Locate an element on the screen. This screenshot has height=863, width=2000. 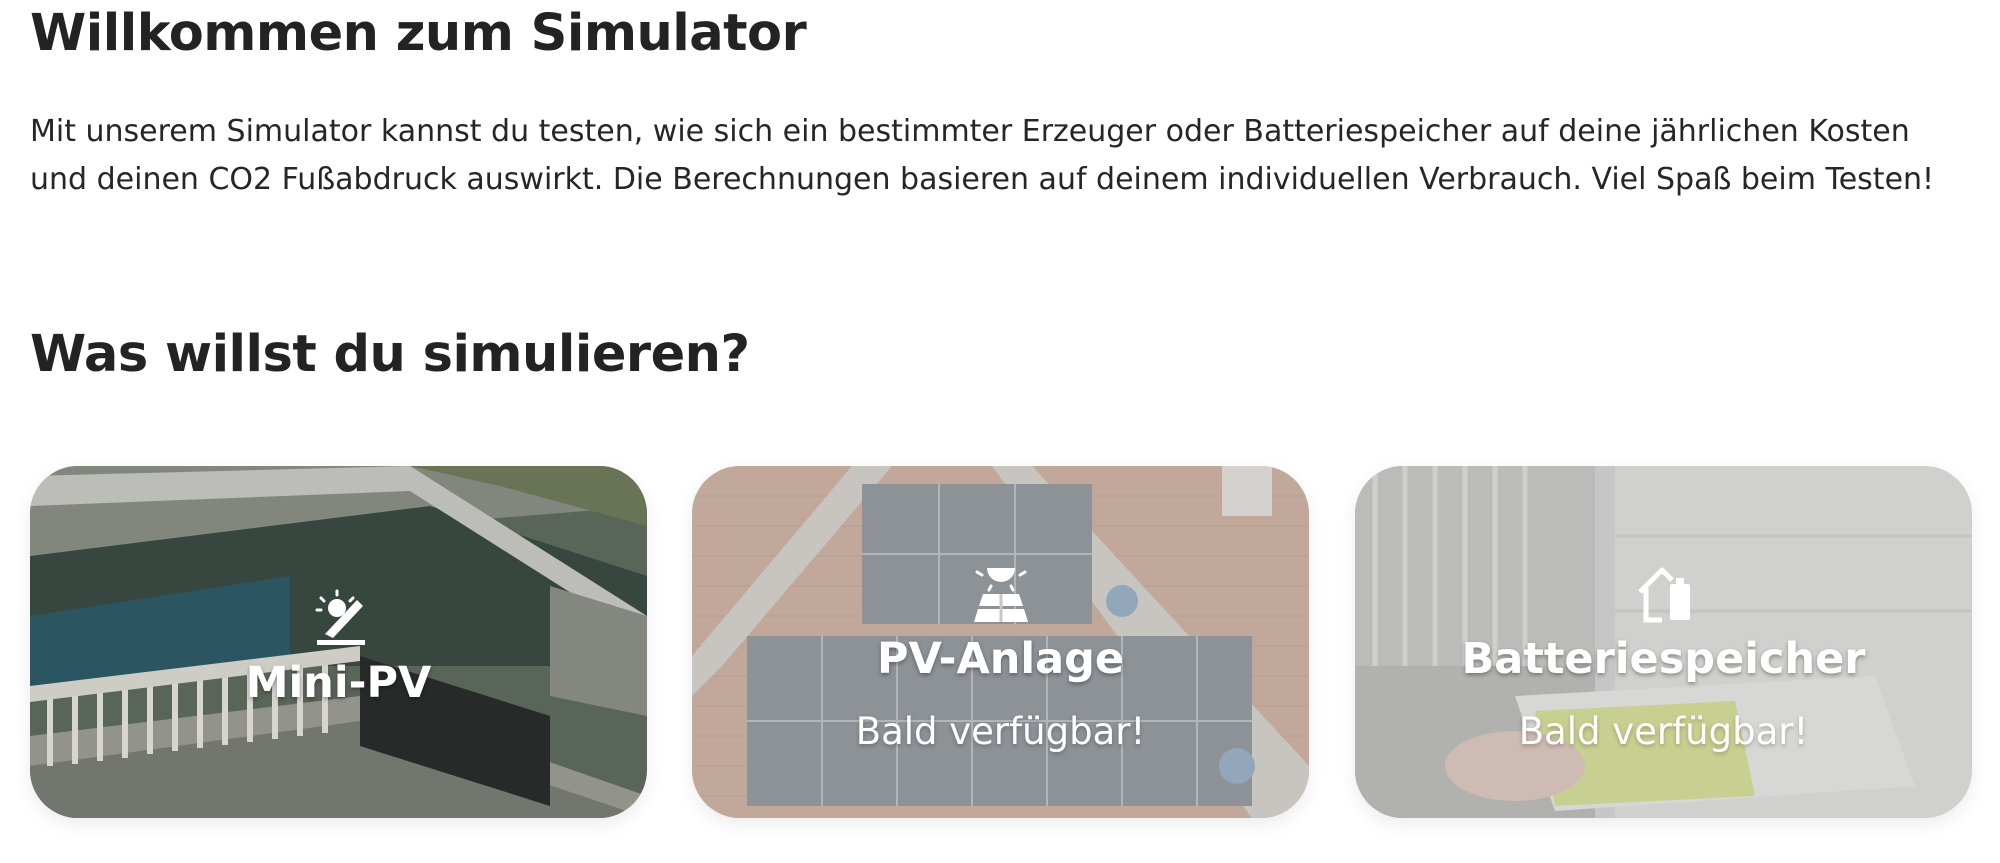
card-batteriespeicher-status: Bald verfügbar! is located at coordinates (1663, 731).